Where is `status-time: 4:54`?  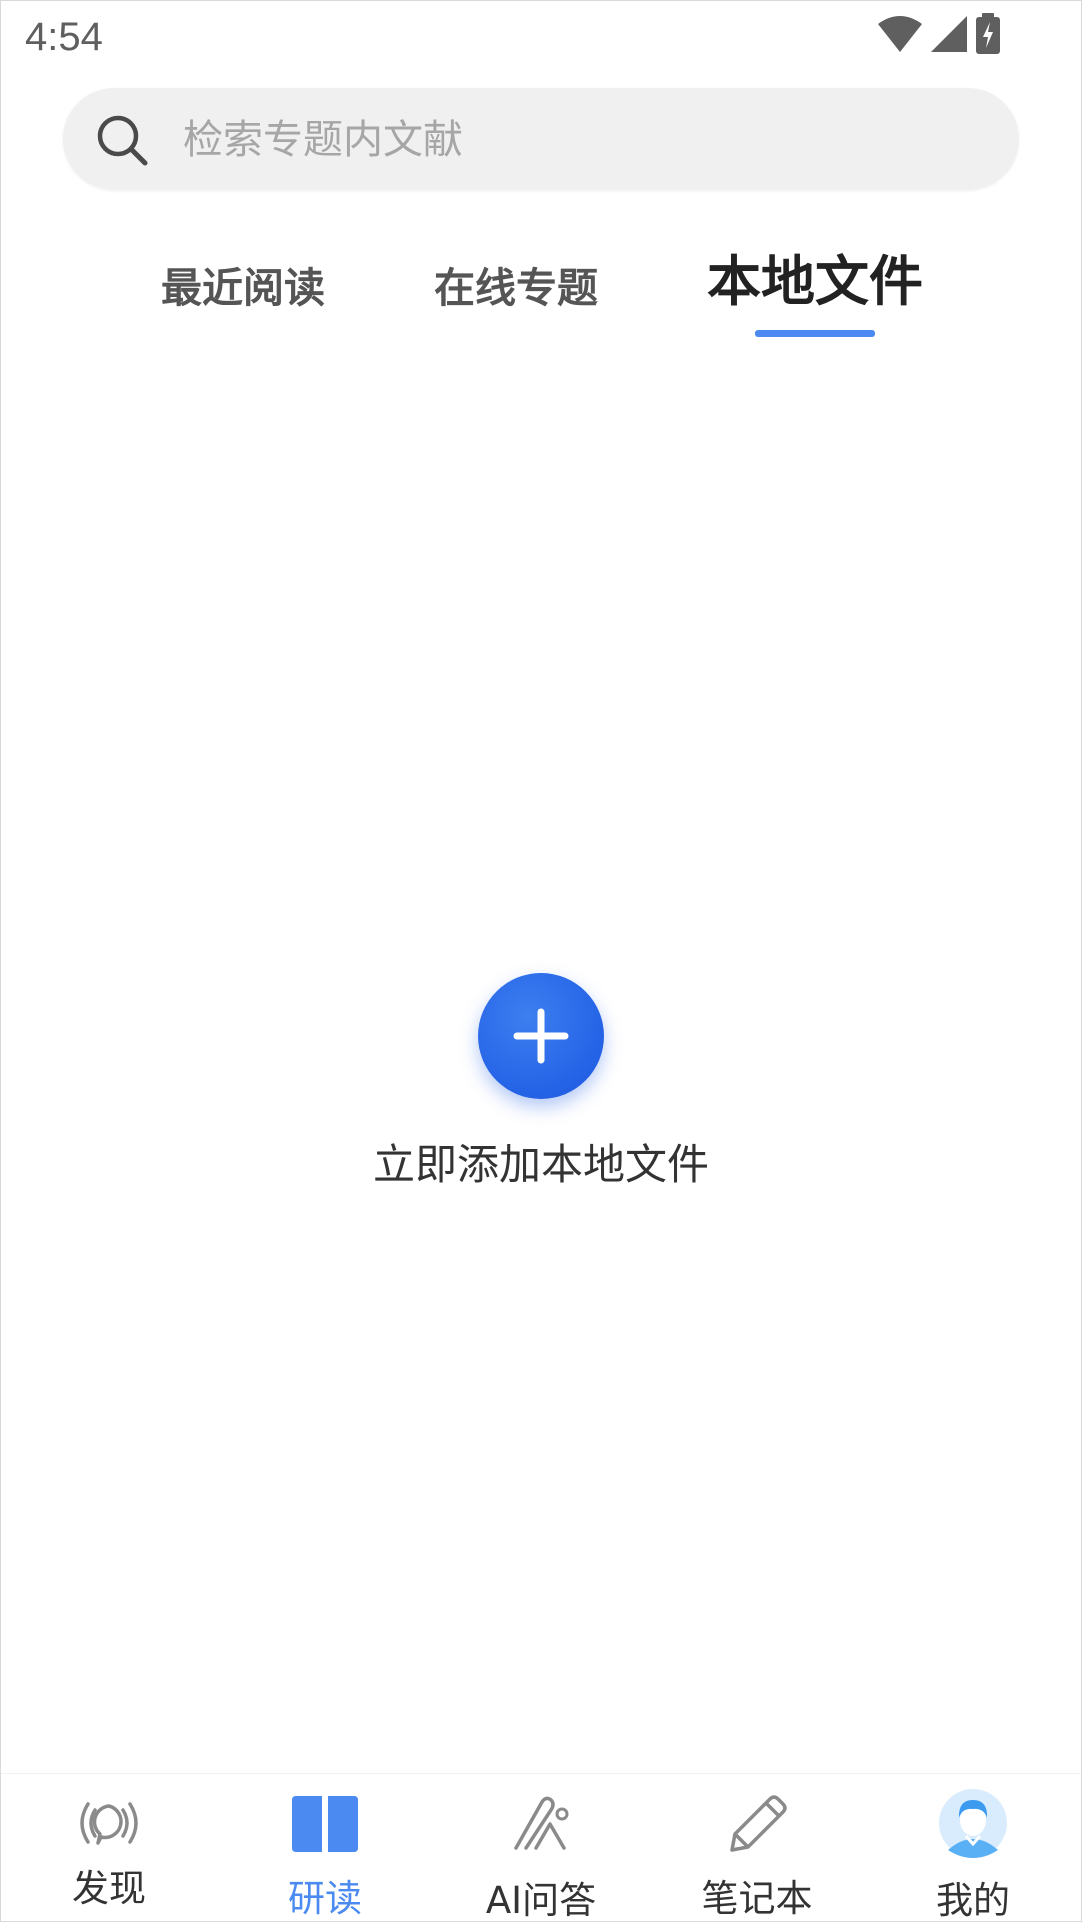 status-time: 4:54 is located at coordinates (64, 37).